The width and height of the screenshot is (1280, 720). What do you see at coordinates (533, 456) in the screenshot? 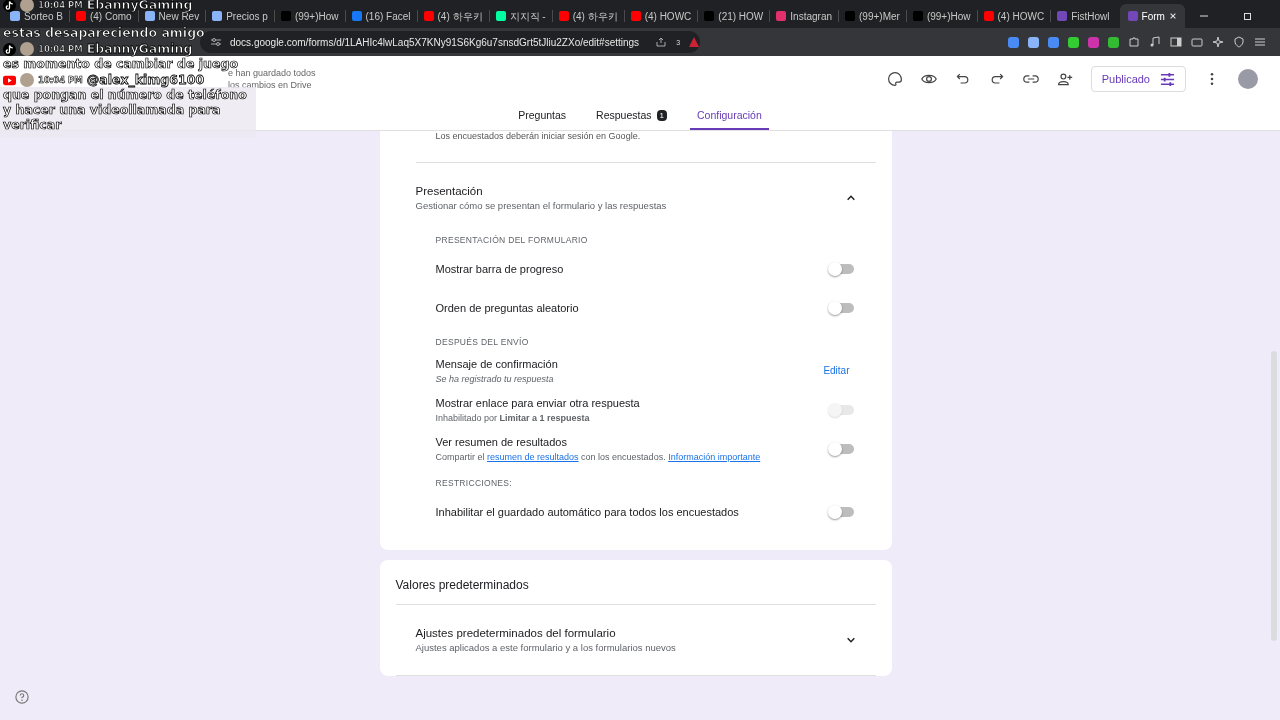
I see `link: resumen de resultados` at bounding box center [533, 456].